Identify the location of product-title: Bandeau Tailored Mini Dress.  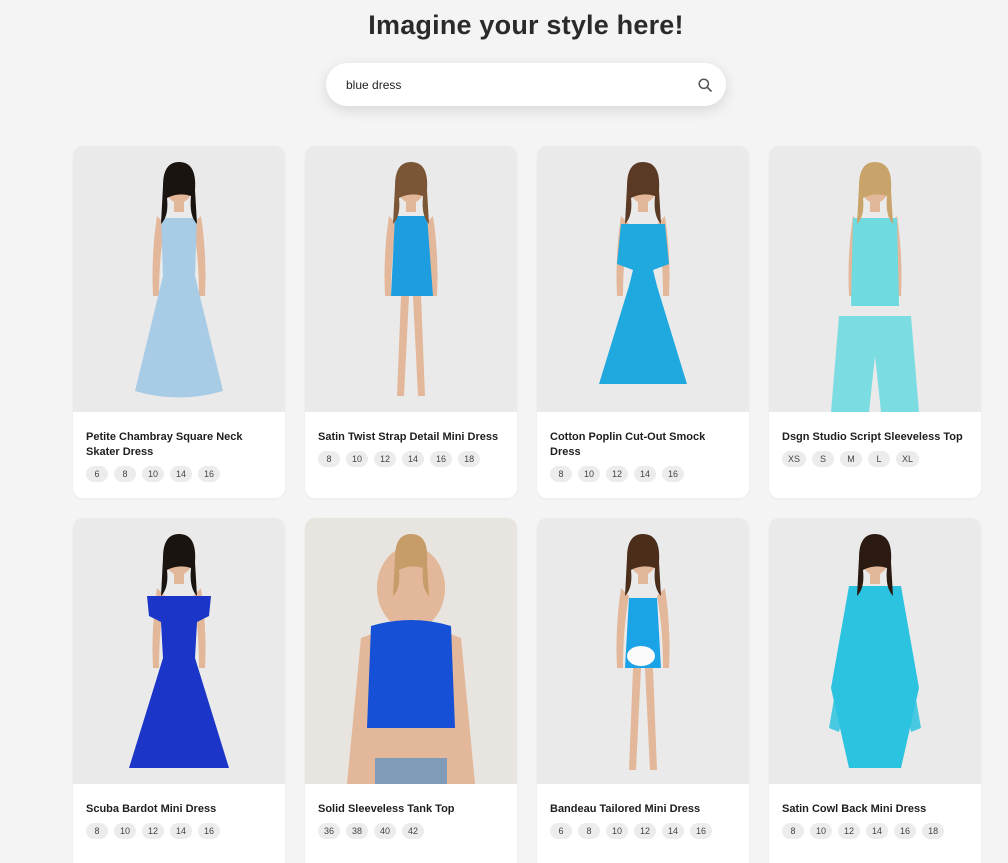
(643, 809).